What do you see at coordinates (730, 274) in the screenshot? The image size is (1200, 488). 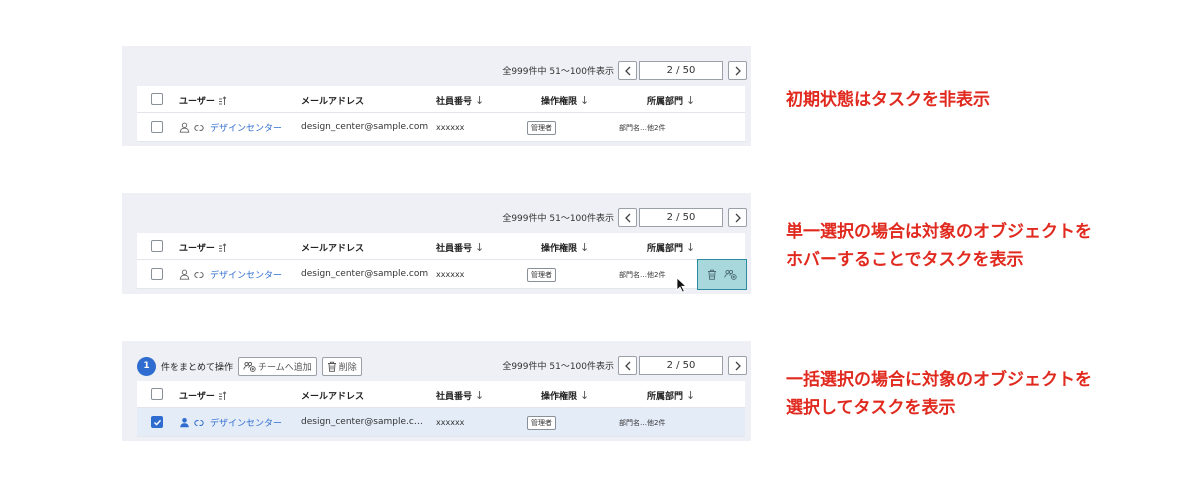 I see `add-user-to-team-icon` at bounding box center [730, 274].